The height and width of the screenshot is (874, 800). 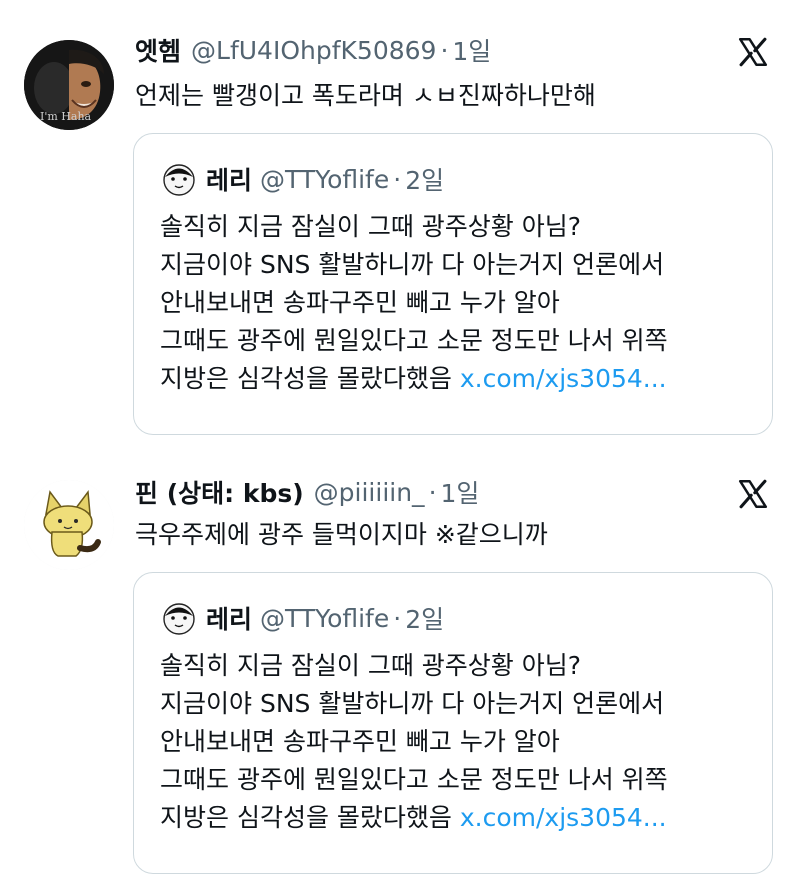 What do you see at coordinates (158, 50) in the screenshot?
I see `author-name: 엣헴` at bounding box center [158, 50].